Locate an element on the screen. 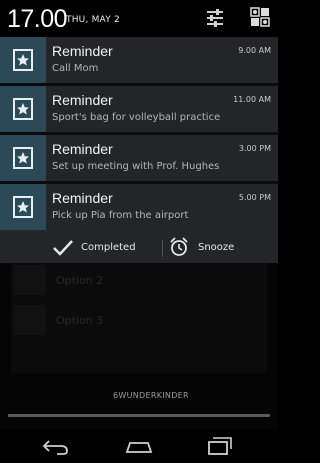 The height and width of the screenshot is (463, 320). notification-actions: Completed Snooze is located at coordinates (139, 248).